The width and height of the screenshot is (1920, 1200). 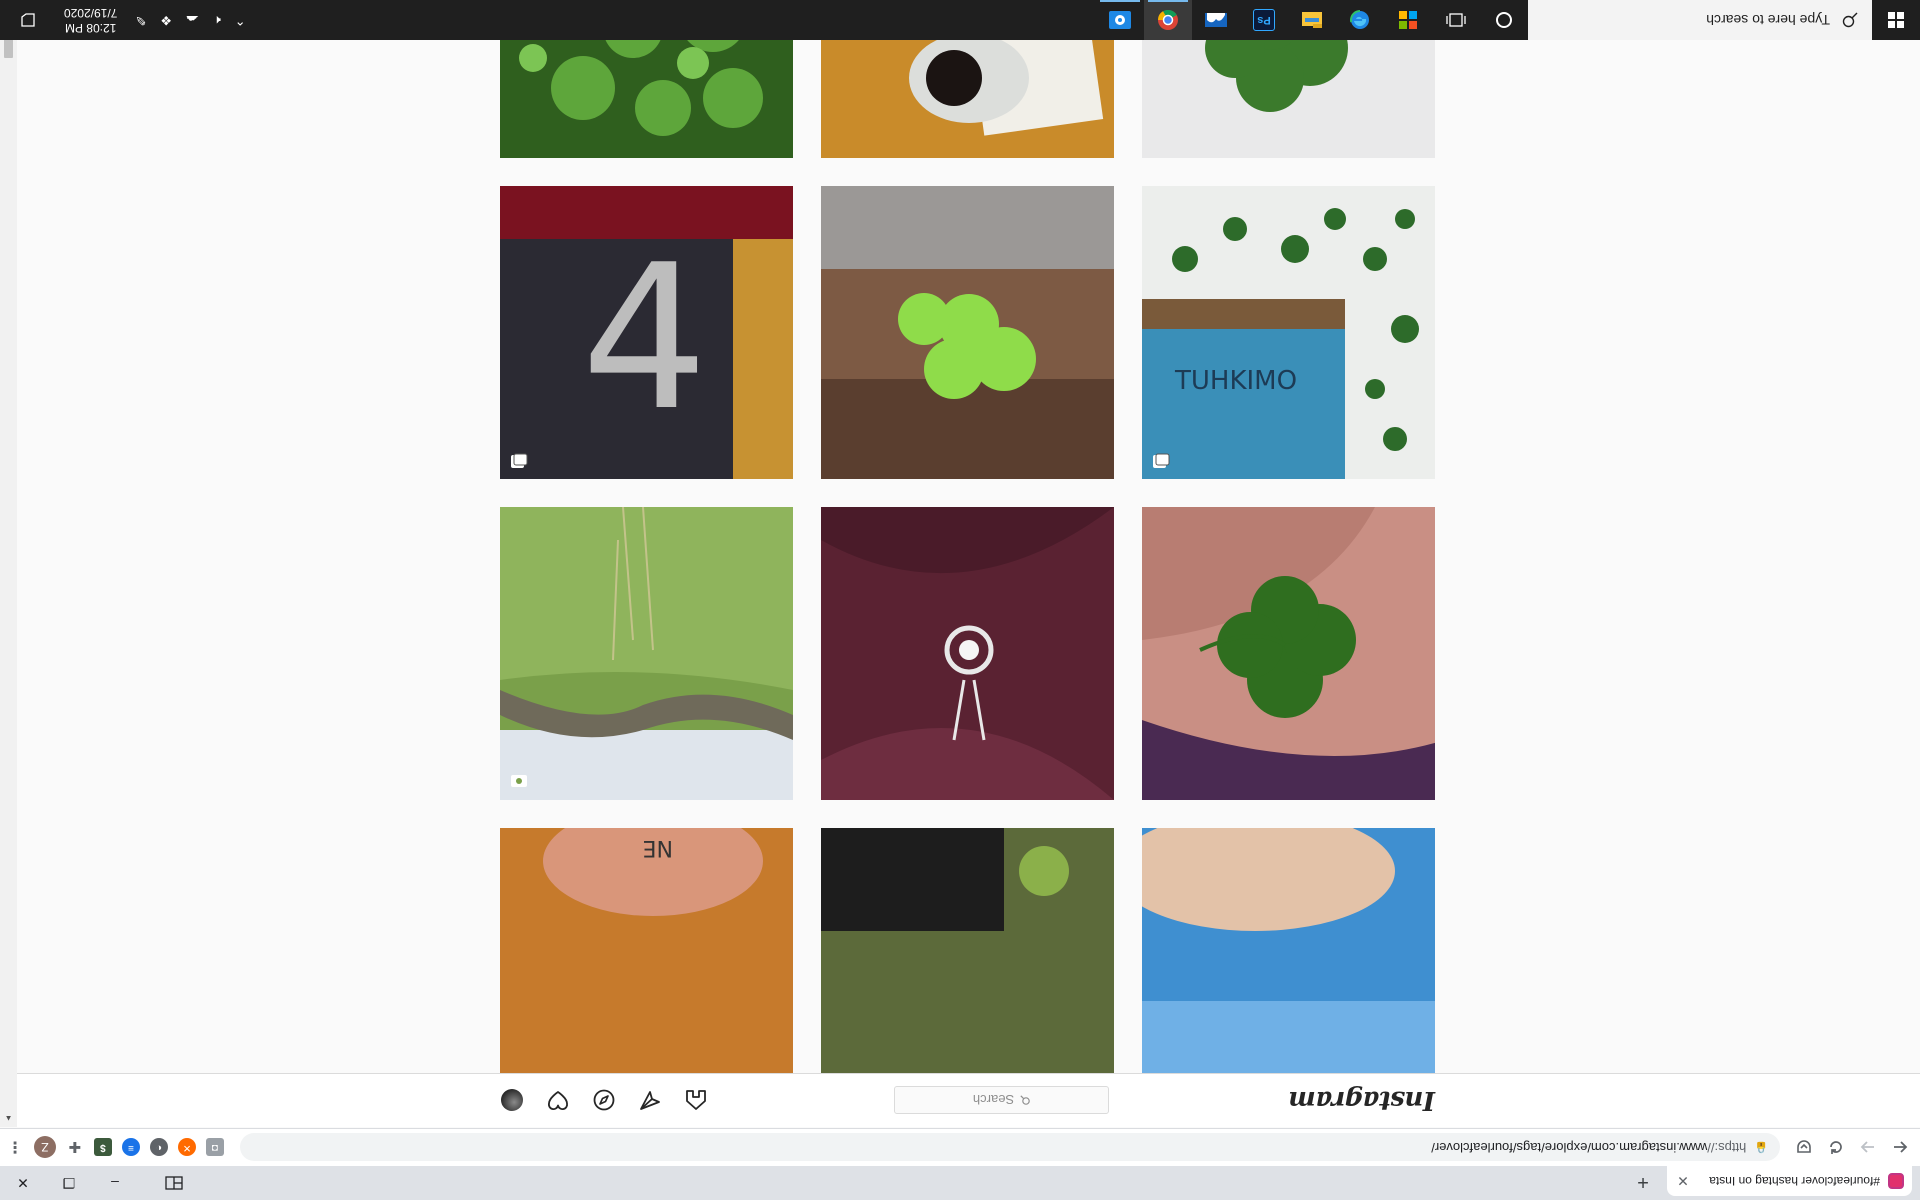 I want to click on svg-text: TUHKIMO, so click(x=1235, y=381).